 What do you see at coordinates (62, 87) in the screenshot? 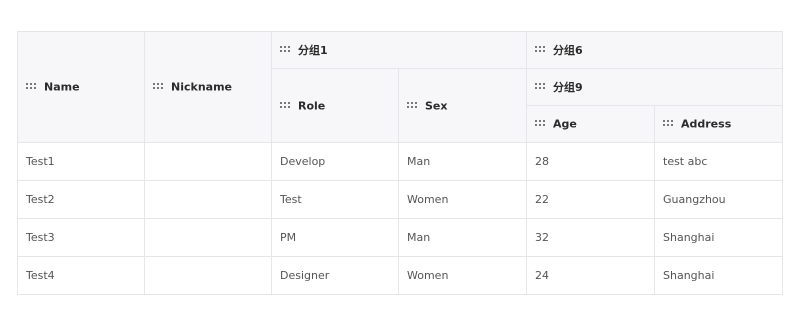
I see `column-header-label: Name` at bounding box center [62, 87].